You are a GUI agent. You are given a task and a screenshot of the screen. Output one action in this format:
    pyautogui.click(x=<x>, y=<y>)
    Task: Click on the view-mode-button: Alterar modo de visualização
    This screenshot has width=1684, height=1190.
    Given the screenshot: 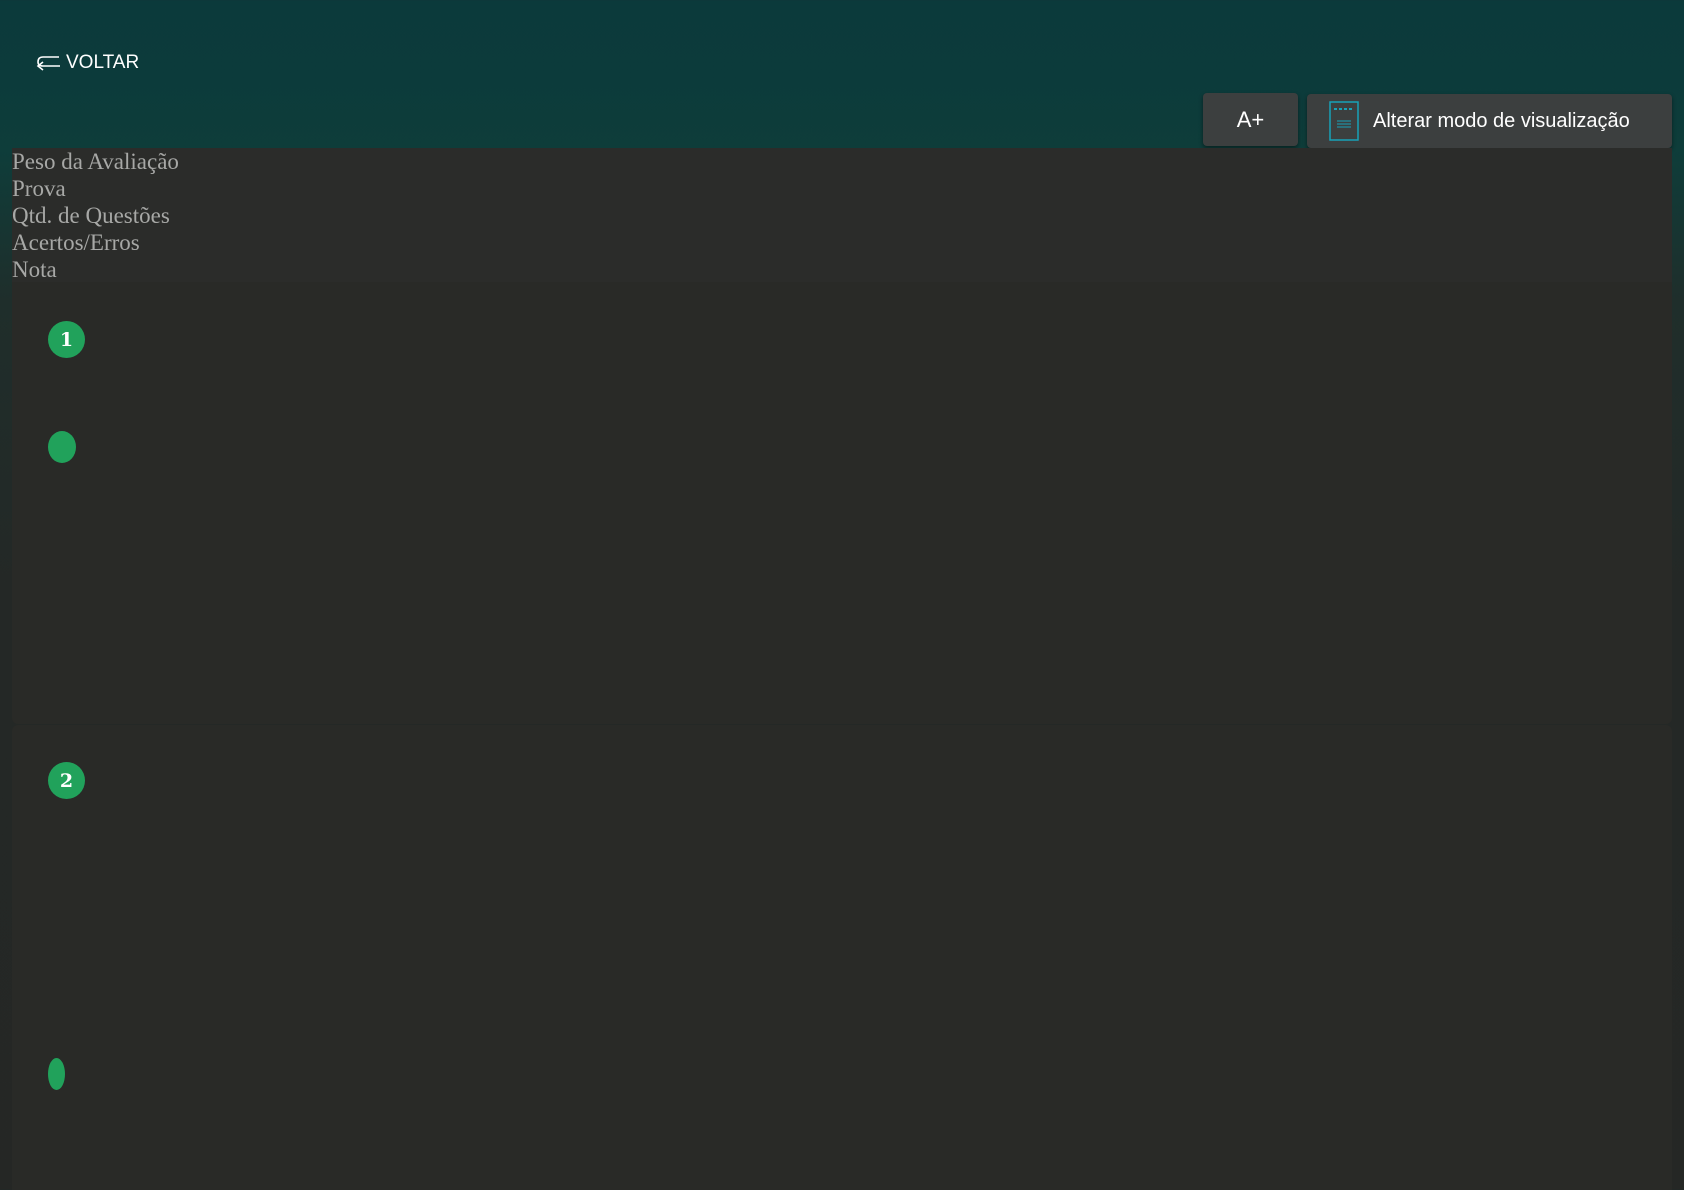 What is the action you would take?
    pyautogui.click(x=1489, y=121)
    